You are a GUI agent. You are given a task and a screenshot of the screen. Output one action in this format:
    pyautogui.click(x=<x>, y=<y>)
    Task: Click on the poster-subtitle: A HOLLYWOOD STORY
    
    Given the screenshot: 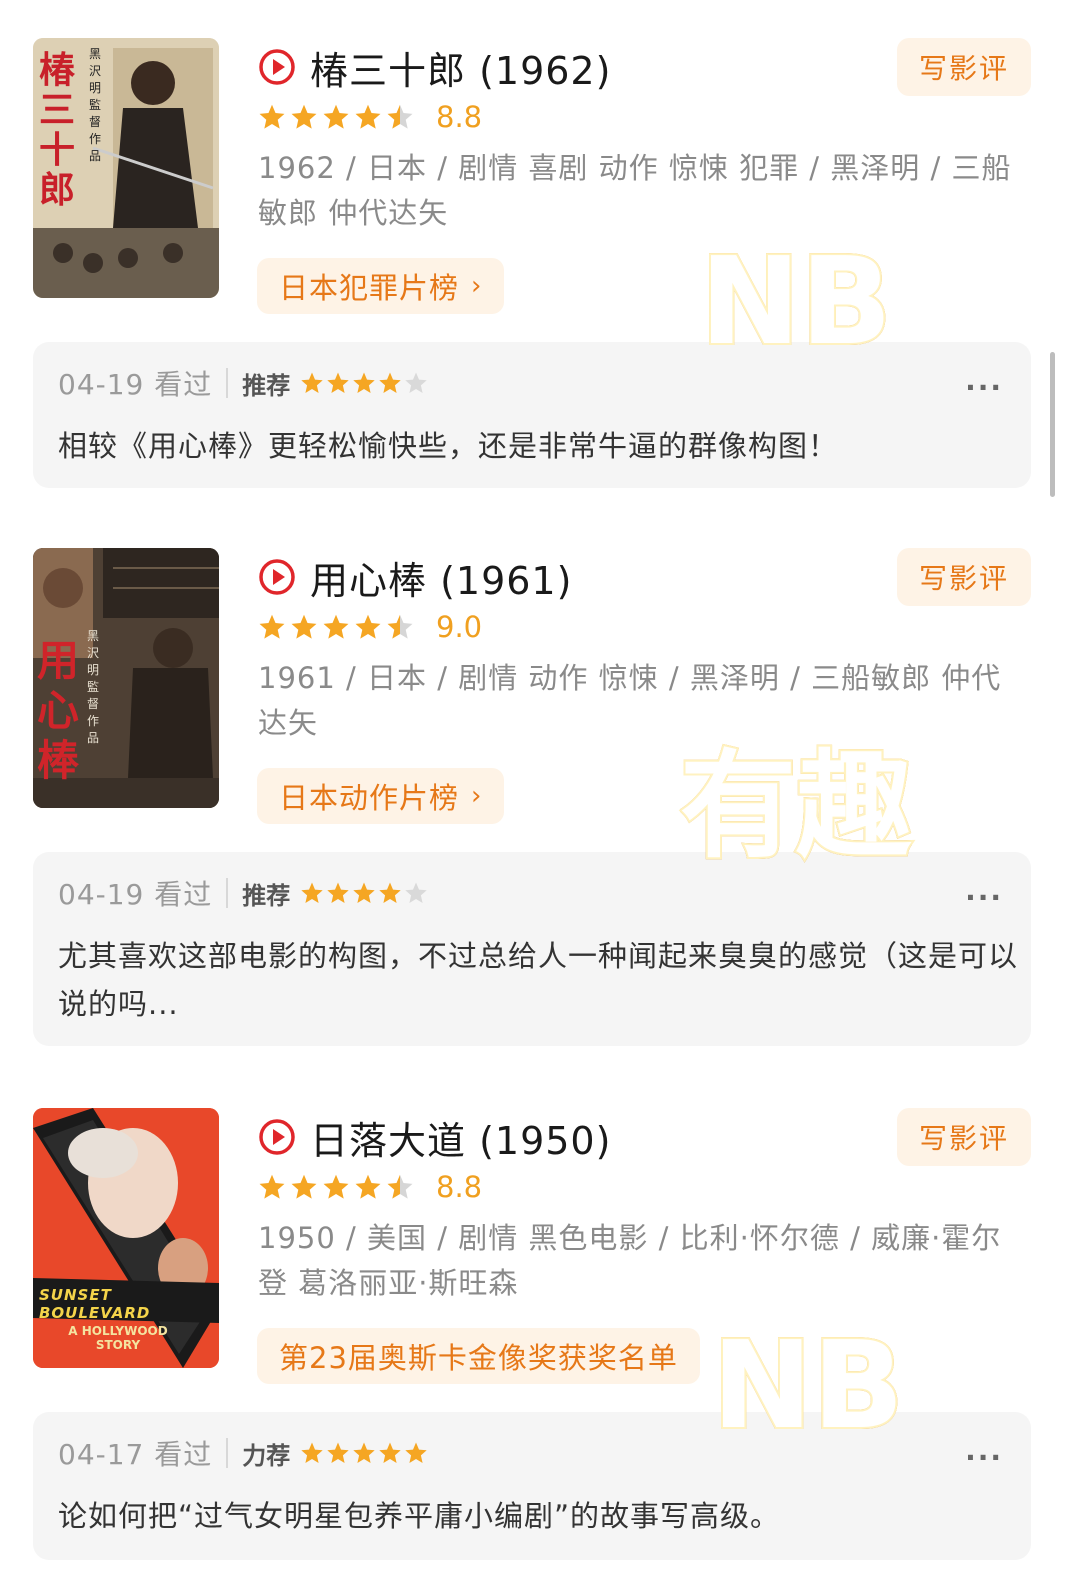 What is the action you would take?
    pyautogui.click(x=118, y=1338)
    